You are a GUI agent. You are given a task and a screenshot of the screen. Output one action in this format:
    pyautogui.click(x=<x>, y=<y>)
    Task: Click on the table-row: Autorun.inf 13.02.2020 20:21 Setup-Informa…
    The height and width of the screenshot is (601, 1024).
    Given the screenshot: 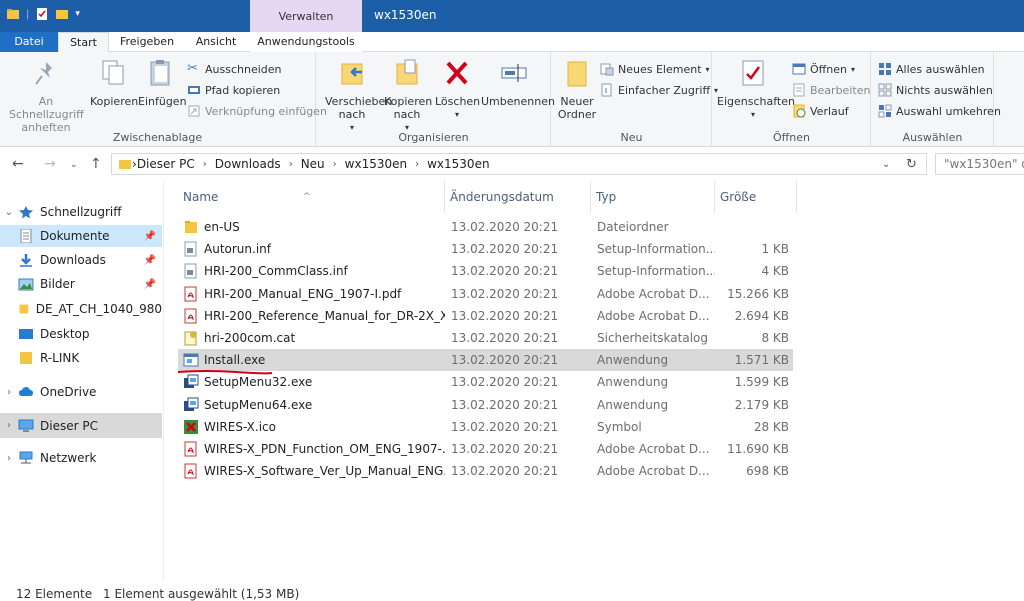 What is the action you would take?
    pyautogui.click(x=485, y=249)
    